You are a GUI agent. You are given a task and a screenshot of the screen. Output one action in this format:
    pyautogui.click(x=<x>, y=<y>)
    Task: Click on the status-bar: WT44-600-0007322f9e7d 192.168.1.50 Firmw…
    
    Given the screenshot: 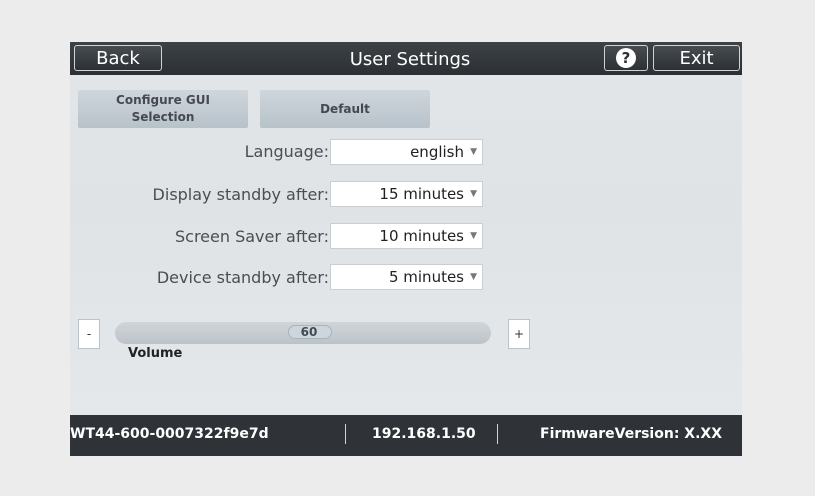 What is the action you would take?
    pyautogui.click(x=406, y=435)
    